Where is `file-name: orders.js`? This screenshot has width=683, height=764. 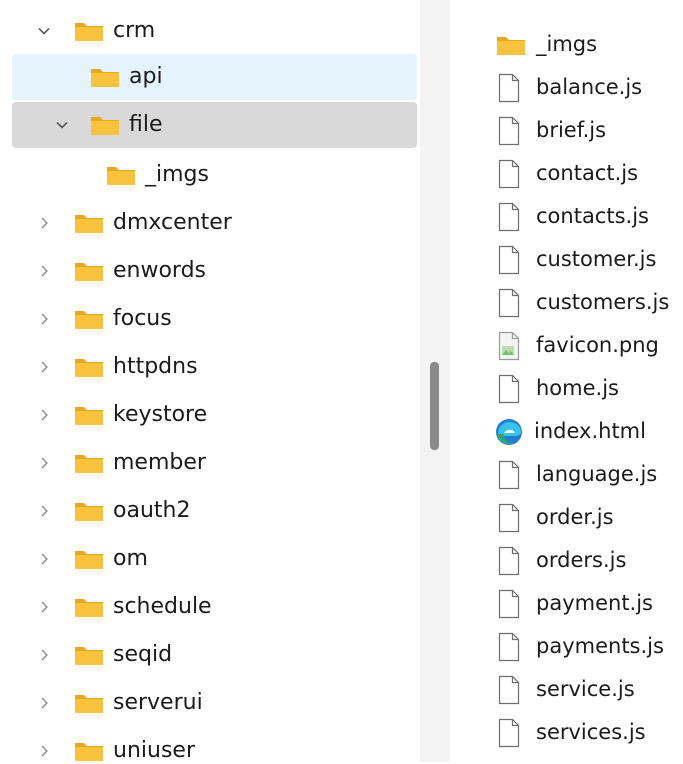 file-name: orders.js is located at coordinates (581, 560).